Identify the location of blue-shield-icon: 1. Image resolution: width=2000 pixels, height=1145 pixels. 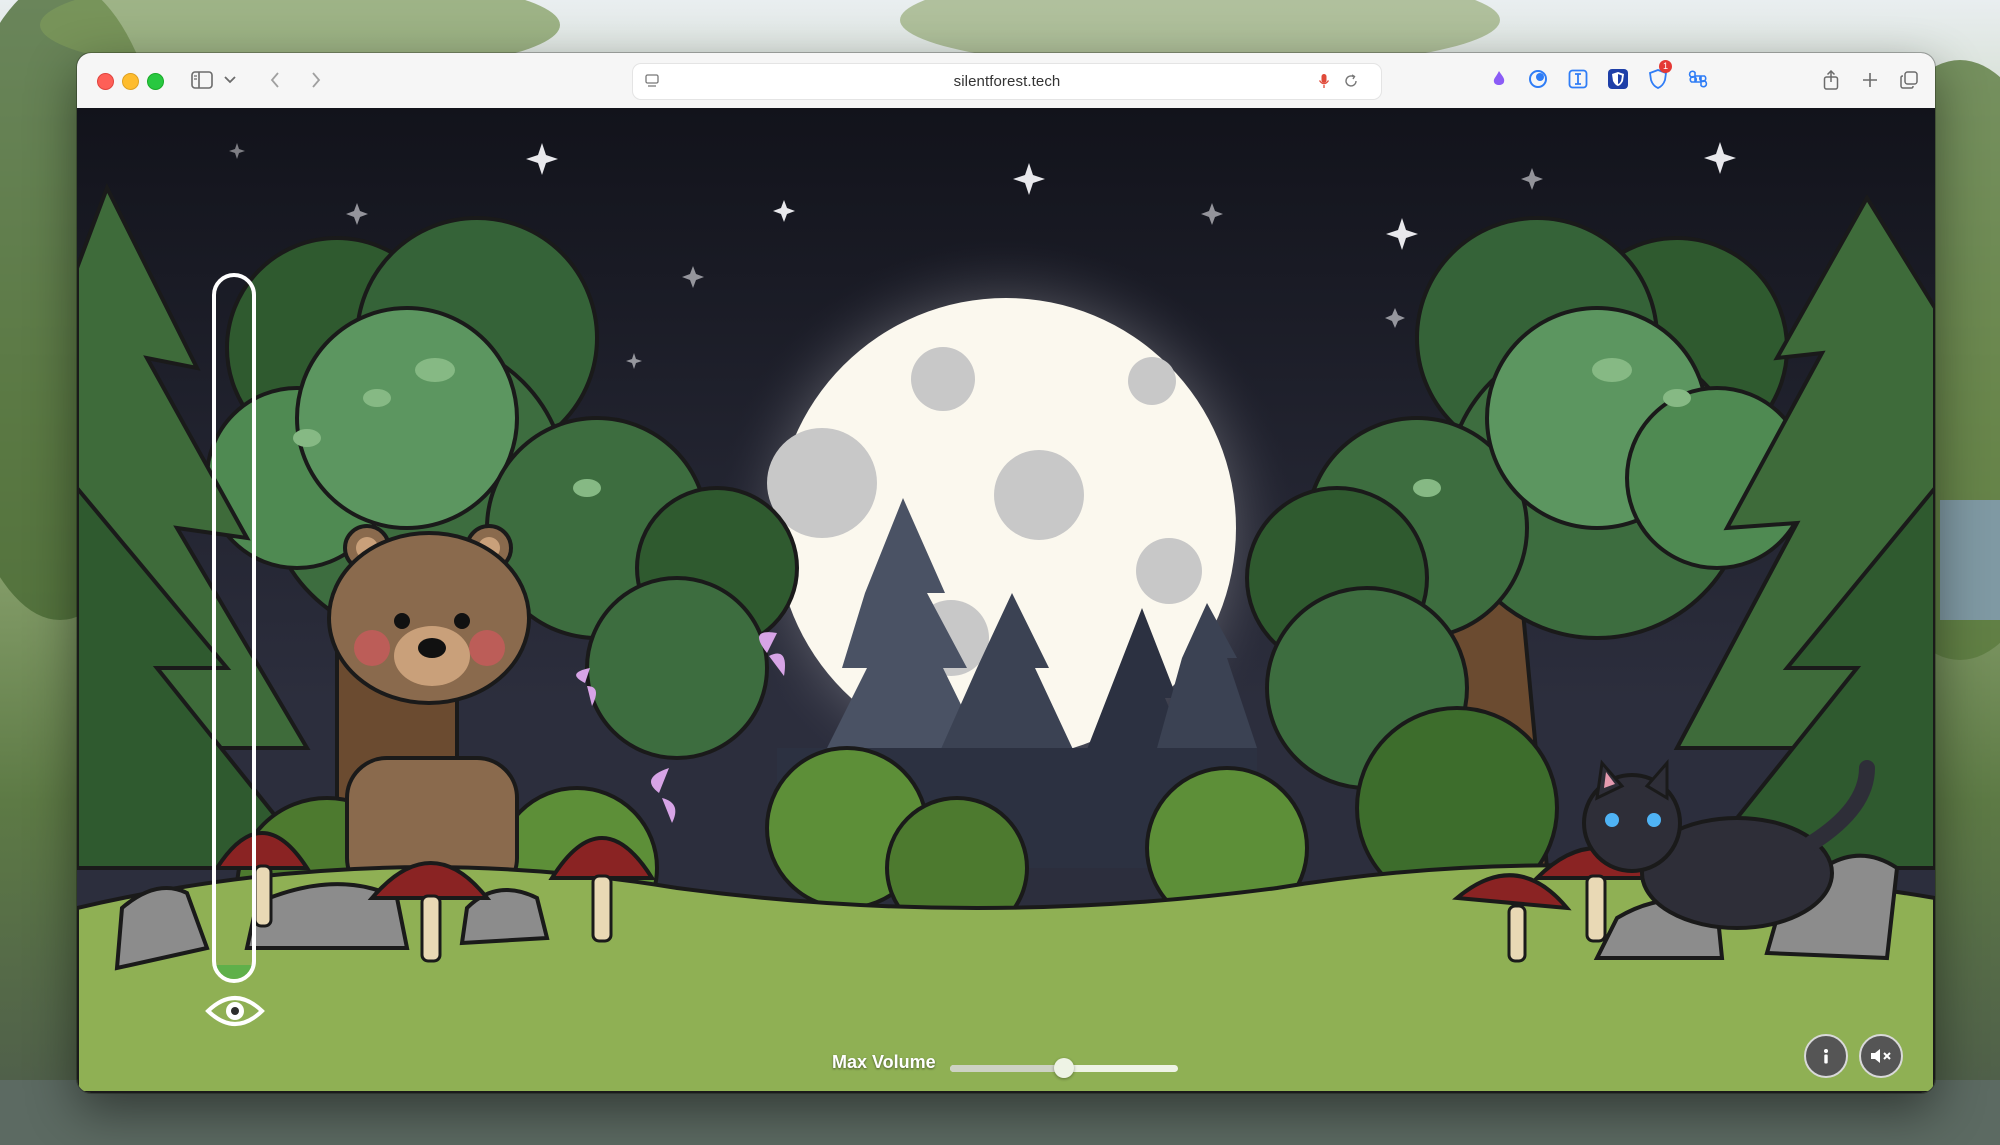
(1658, 76).